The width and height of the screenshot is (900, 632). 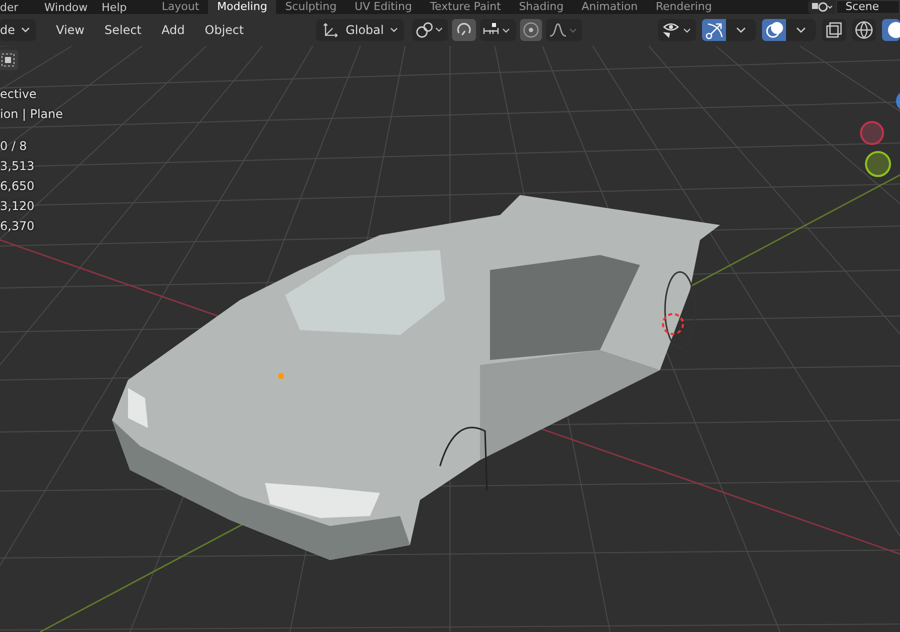 What do you see at coordinates (121, 7) in the screenshot?
I see `menu-item: Help` at bounding box center [121, 7].